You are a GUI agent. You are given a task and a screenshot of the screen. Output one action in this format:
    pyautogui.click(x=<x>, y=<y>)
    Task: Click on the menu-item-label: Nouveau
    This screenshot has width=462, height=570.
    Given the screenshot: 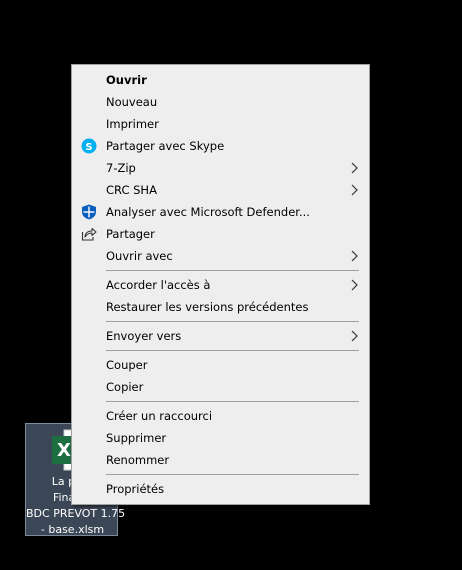 What is the action you would take?
    pyautogui.click(x=132, y=102)
    